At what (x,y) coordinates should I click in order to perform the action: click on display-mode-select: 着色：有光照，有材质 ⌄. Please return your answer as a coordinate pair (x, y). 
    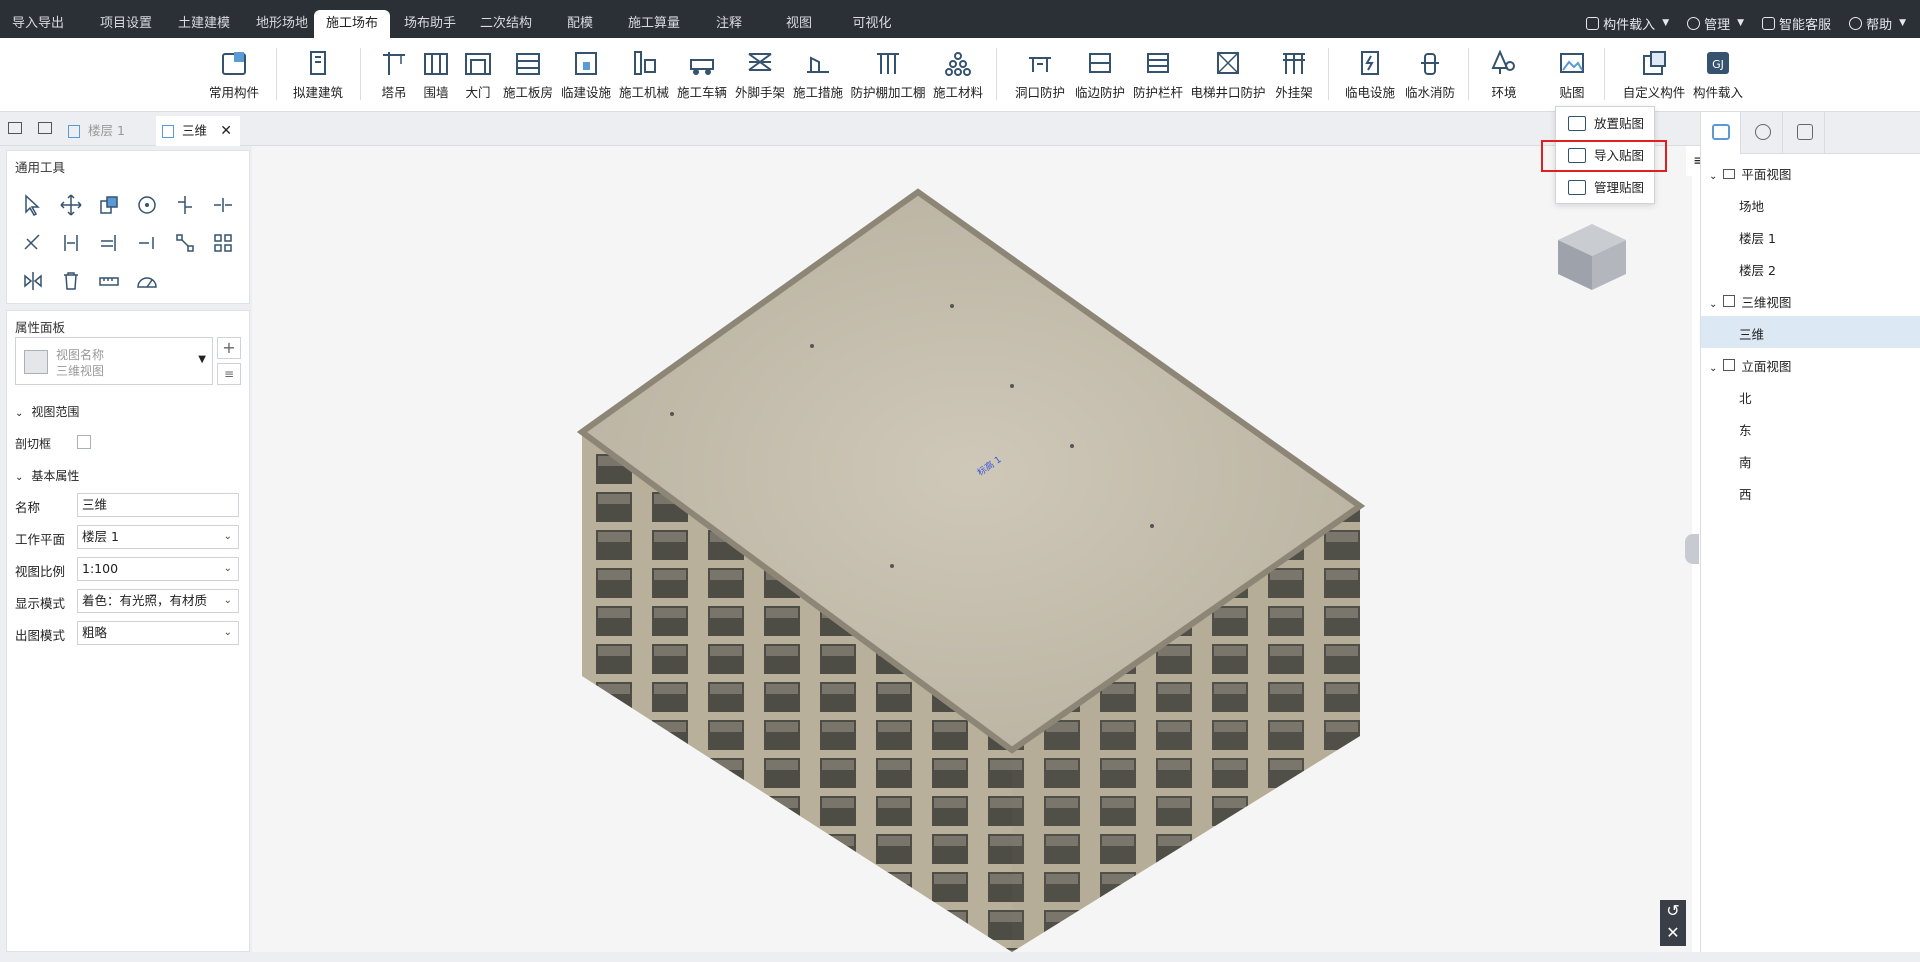
    Looking at the image, I should click on (158, 601).